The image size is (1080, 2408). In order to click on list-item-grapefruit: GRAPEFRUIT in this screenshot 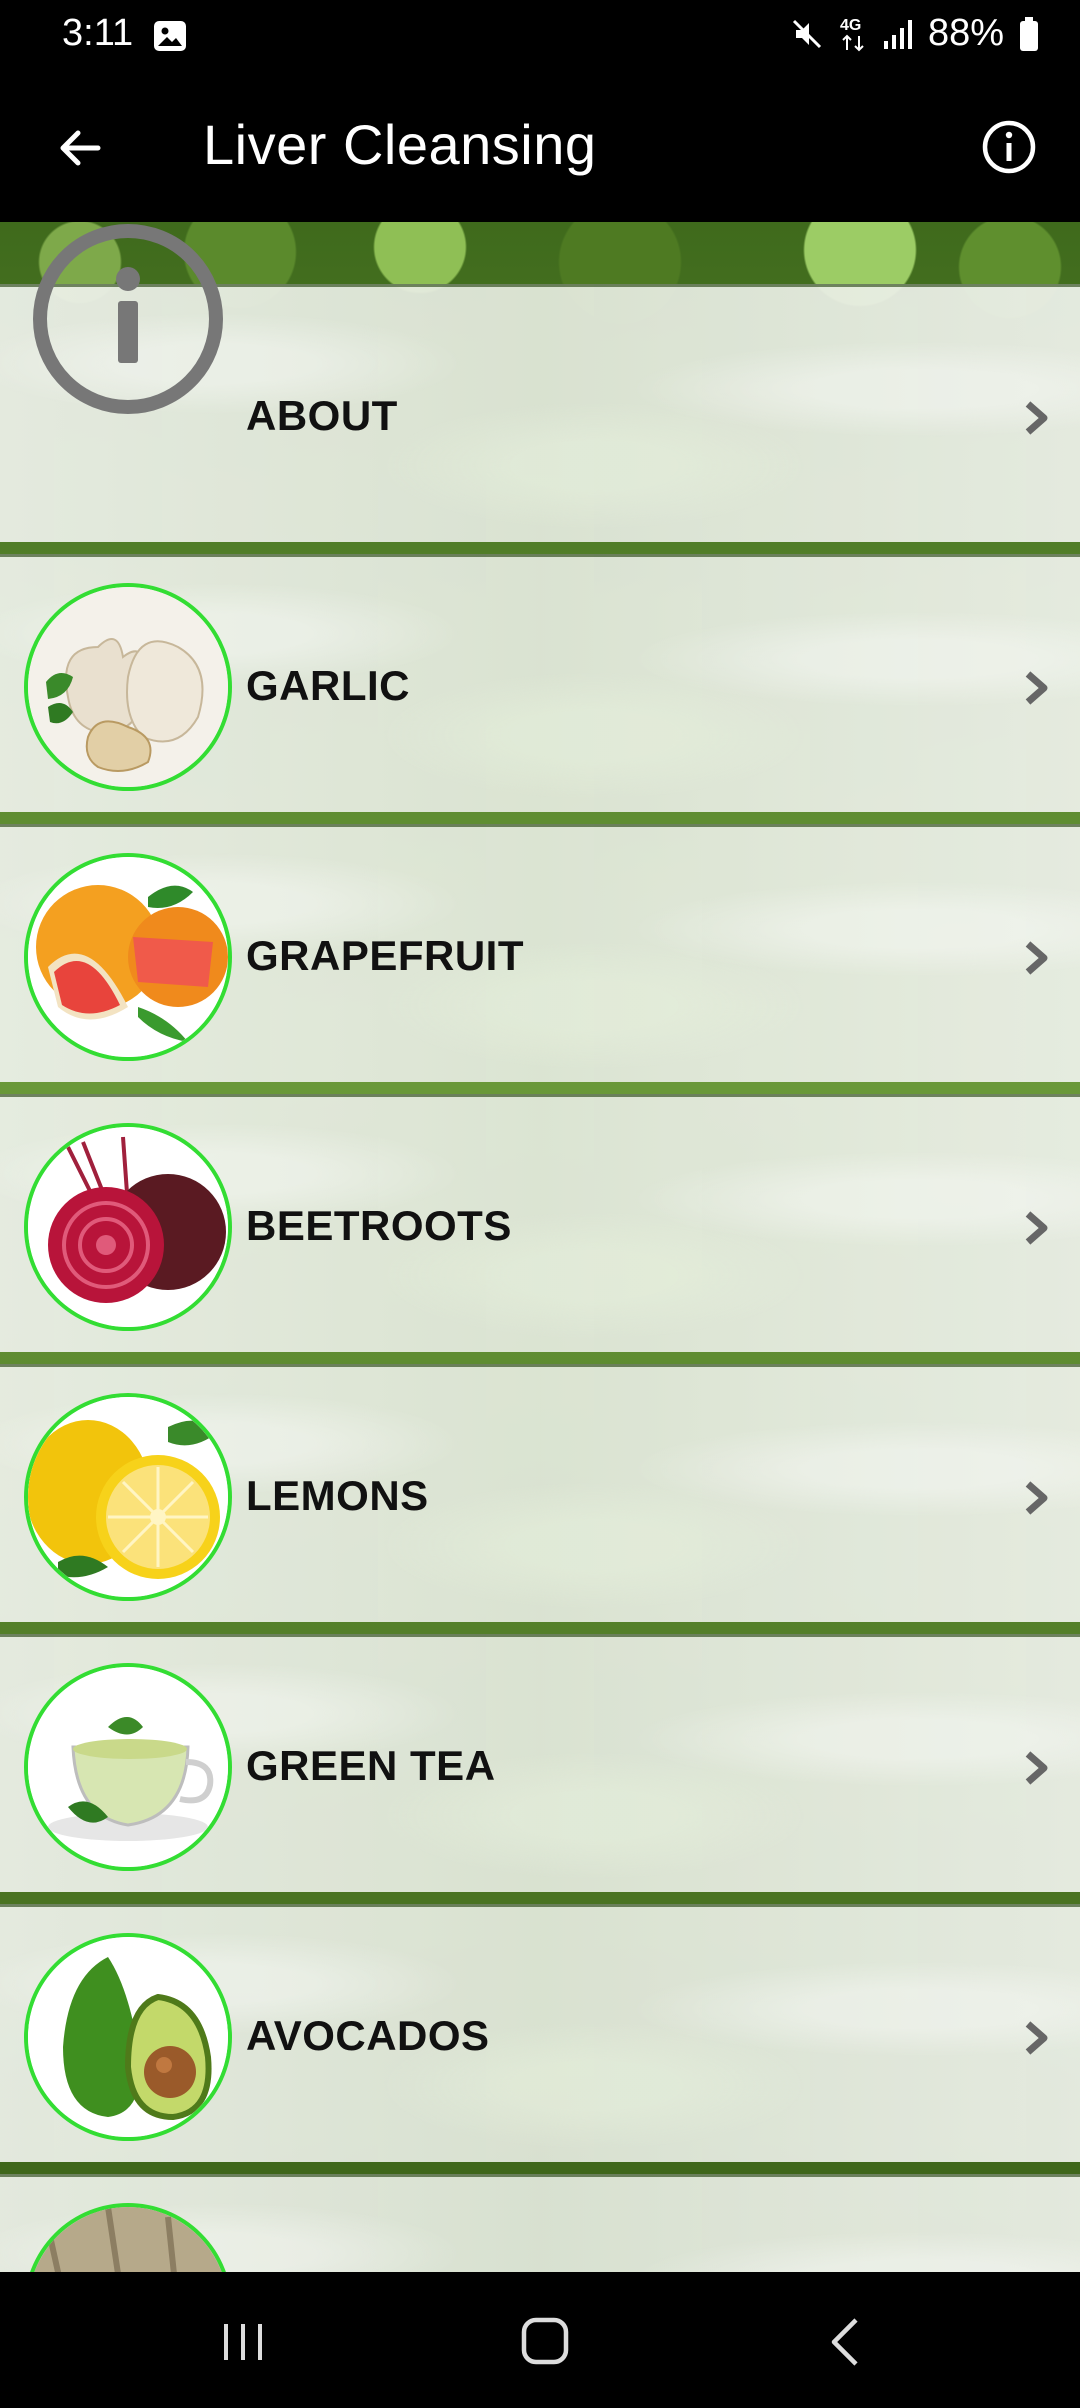, I will do `click(540, 953)`.